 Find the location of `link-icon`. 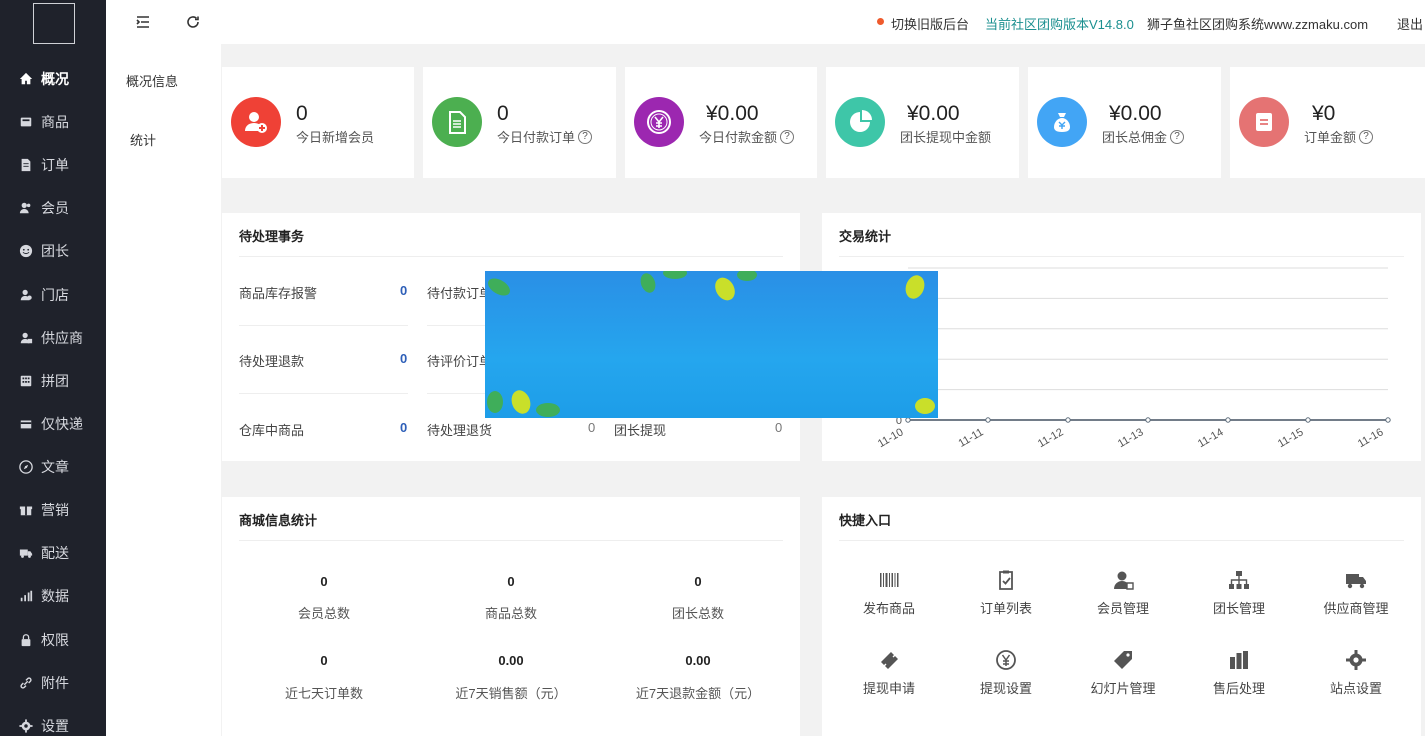

link-icon is located at coordinates (26, 683).